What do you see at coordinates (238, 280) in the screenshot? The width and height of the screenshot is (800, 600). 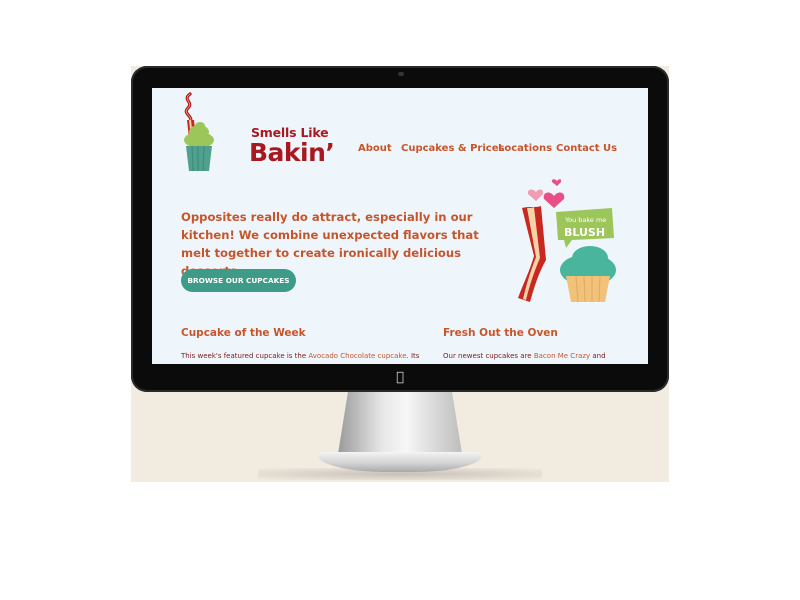 I see `browse-cupcakes-button: BROWSE OUR CUPCAKES` at bounding box center [238, 280].